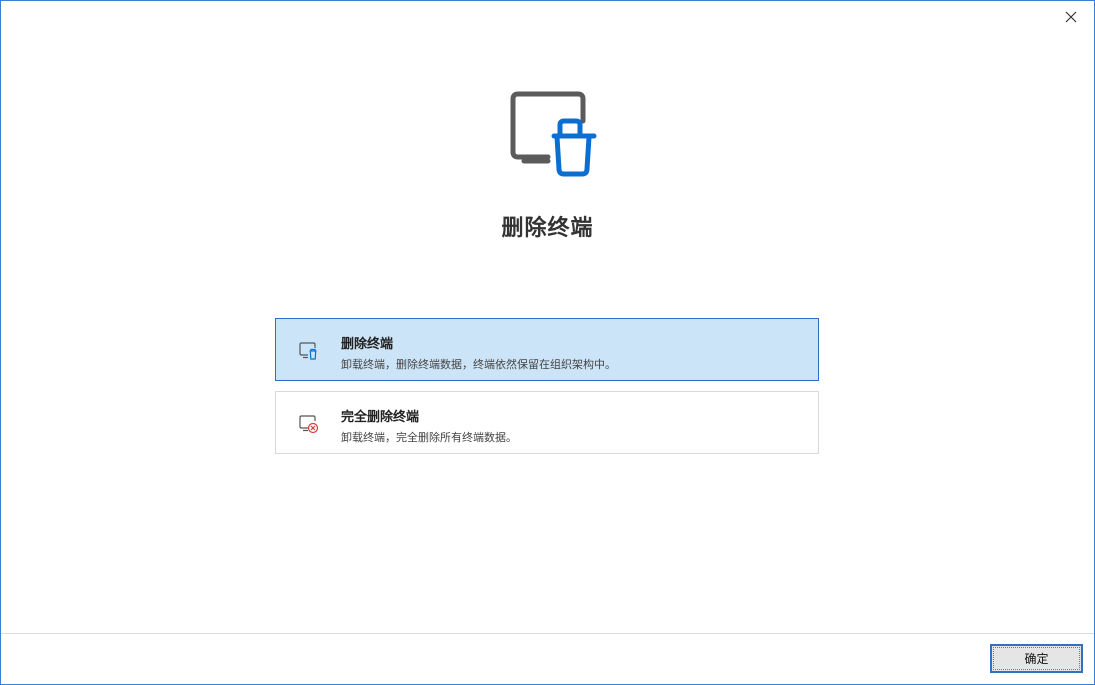 This screenshot has width=1095, height=685. I want to click on option-description: 卸载终端，完全删除所有终端数据。, so click(429, 437).